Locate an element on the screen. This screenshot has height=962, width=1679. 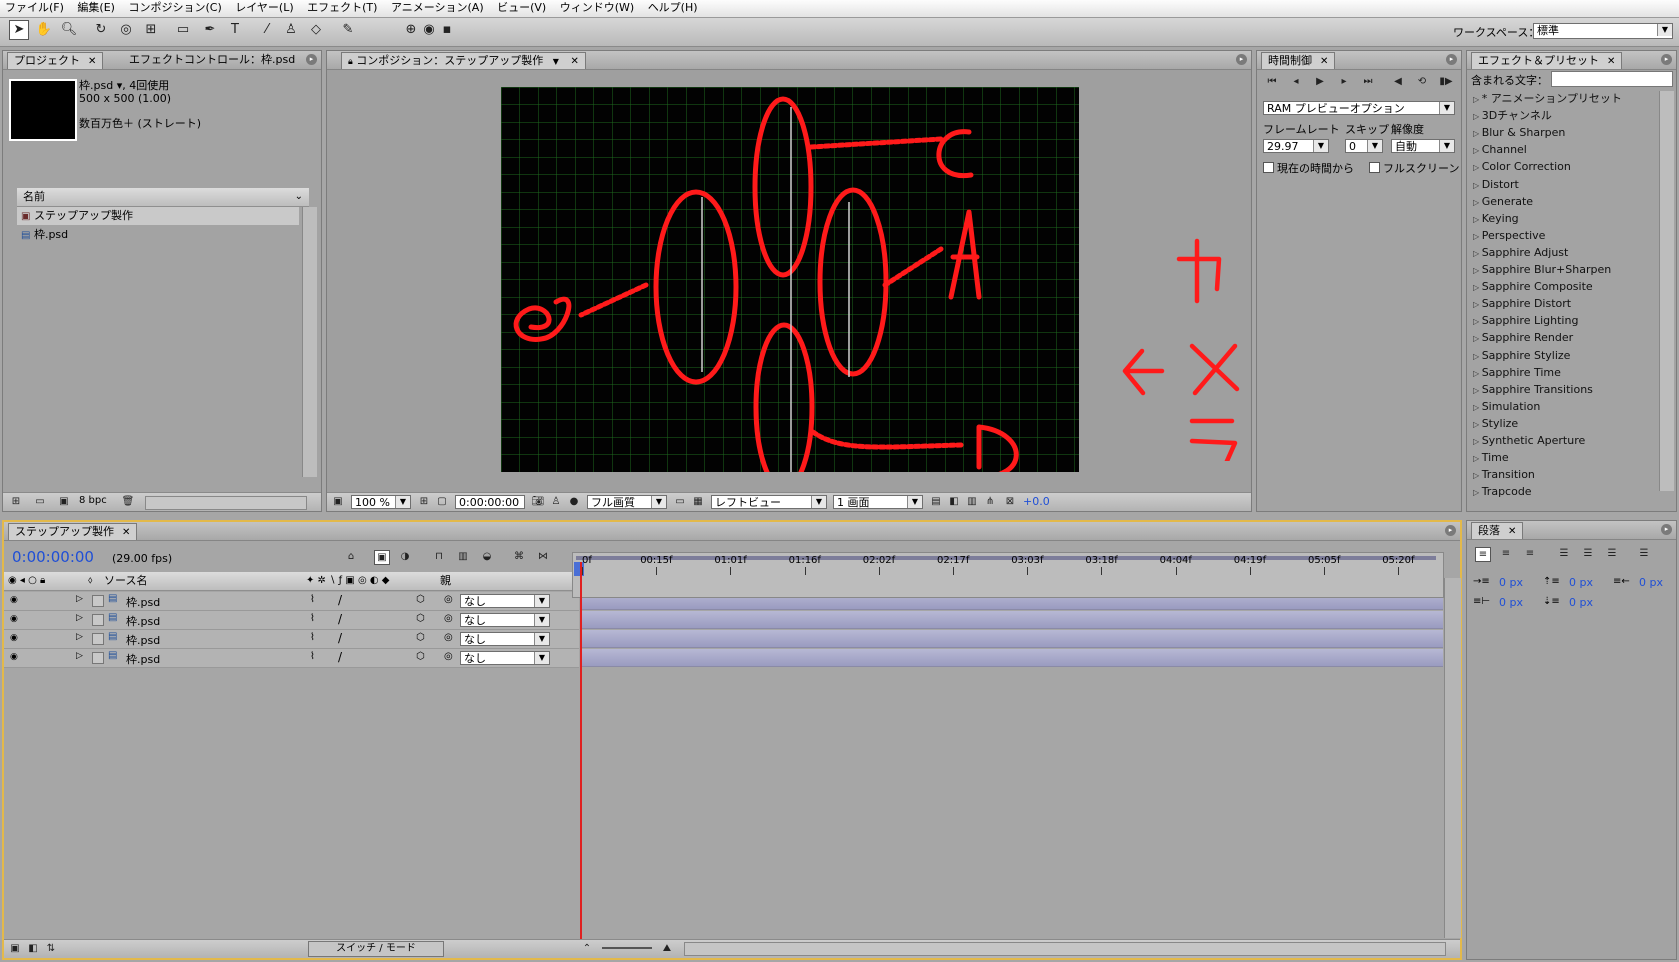
puppet-pin-tool-icon: ✎ is located at coordinates (348, 30).